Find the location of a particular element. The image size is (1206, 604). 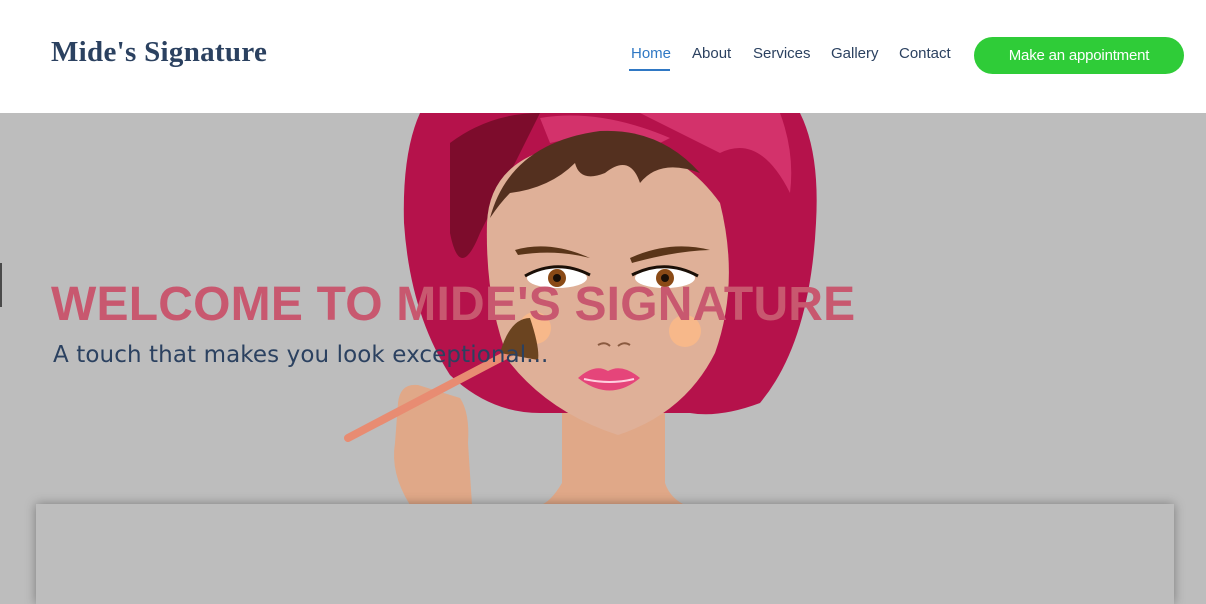

nav-active-indicator is located at coordinates (649, 70).